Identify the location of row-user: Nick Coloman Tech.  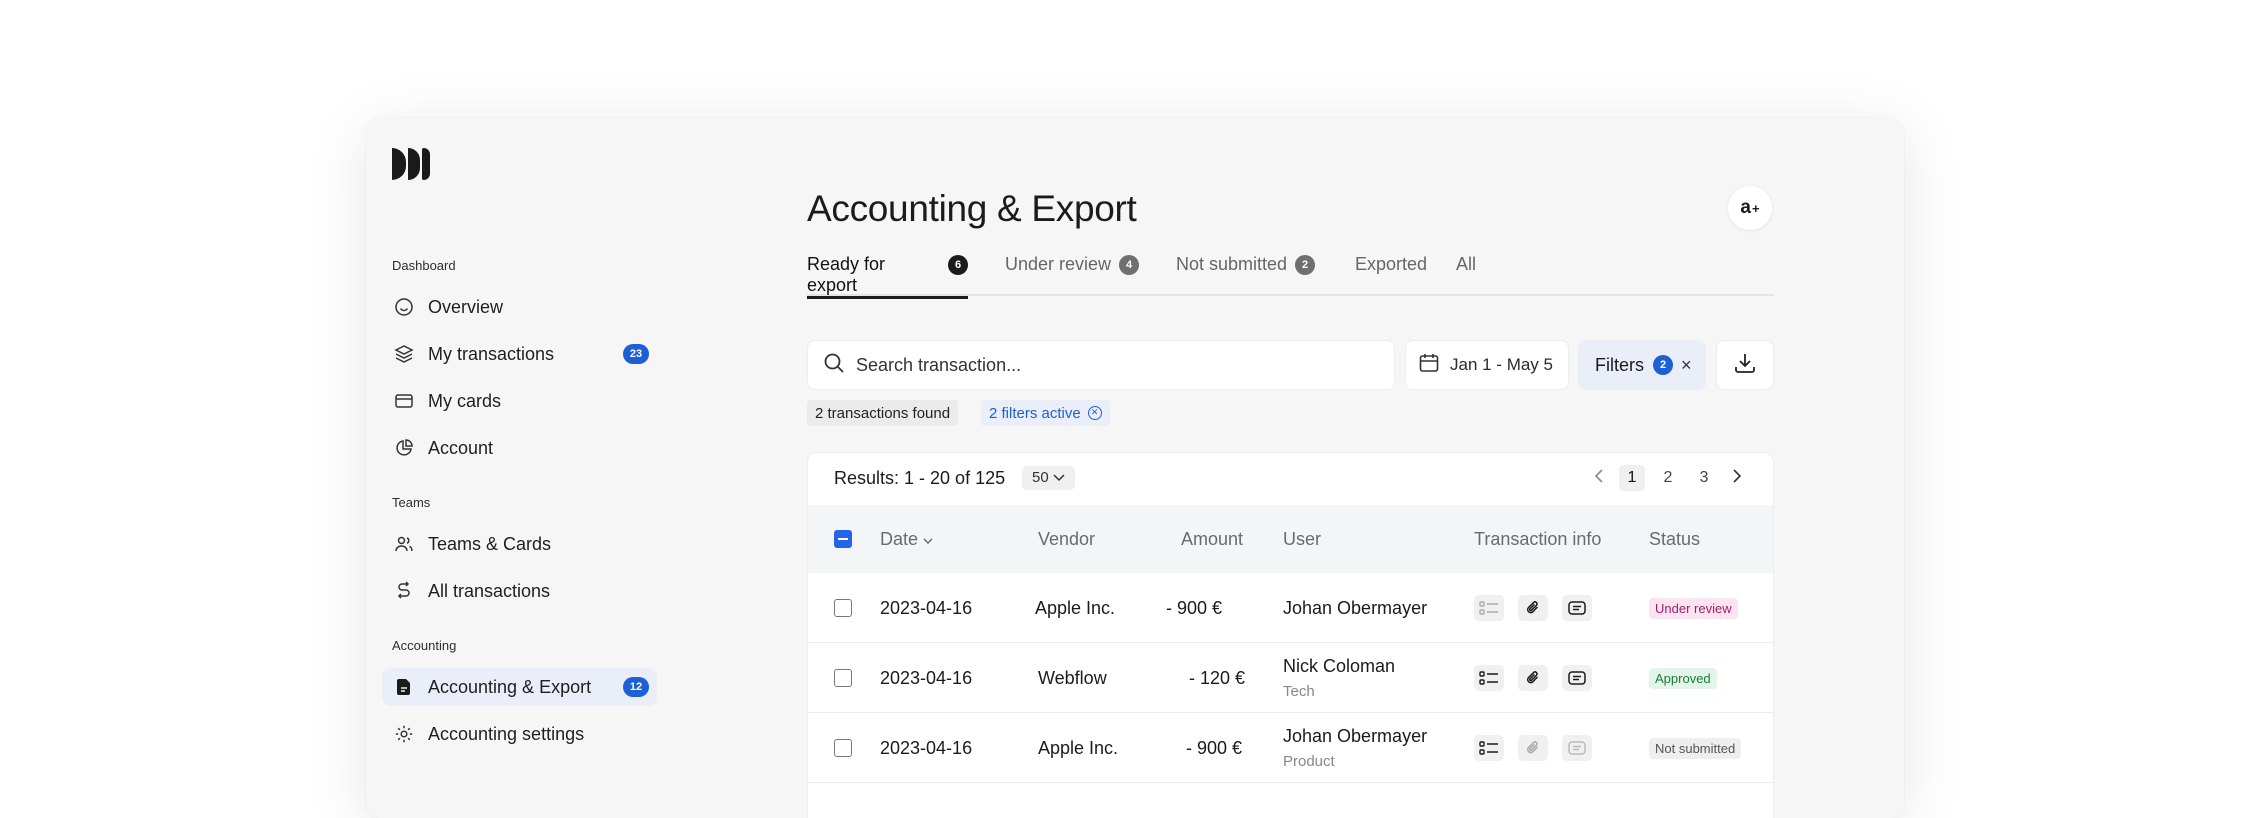
(1339, 678).